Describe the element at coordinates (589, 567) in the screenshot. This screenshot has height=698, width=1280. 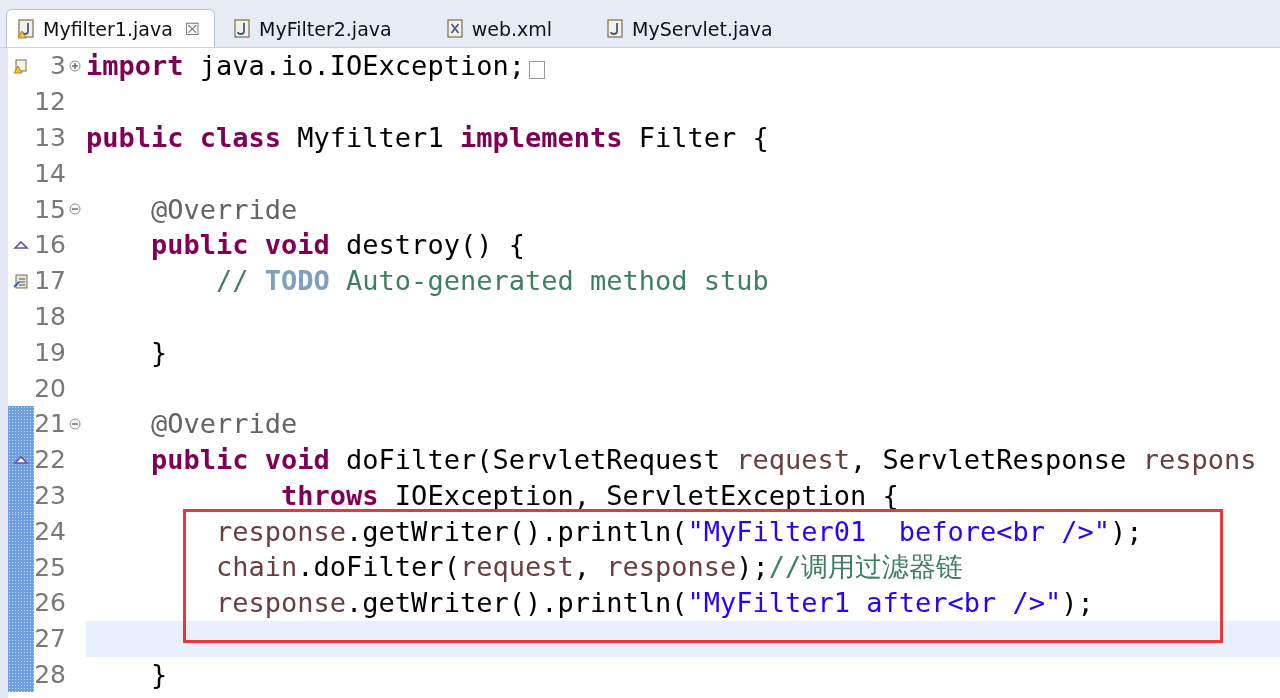
I see `code-line: chain.doFilter(request, response);//调用过滤器链` at that location.